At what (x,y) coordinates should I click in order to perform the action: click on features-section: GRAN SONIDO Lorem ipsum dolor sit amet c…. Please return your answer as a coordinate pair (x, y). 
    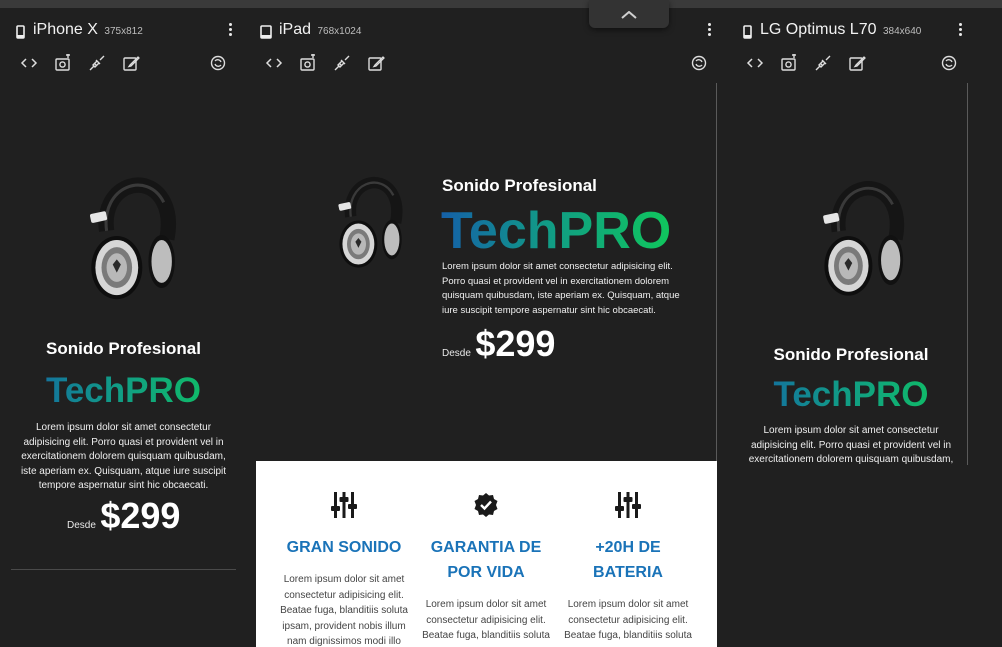
    Looking at the image, I should click on (486, 554).